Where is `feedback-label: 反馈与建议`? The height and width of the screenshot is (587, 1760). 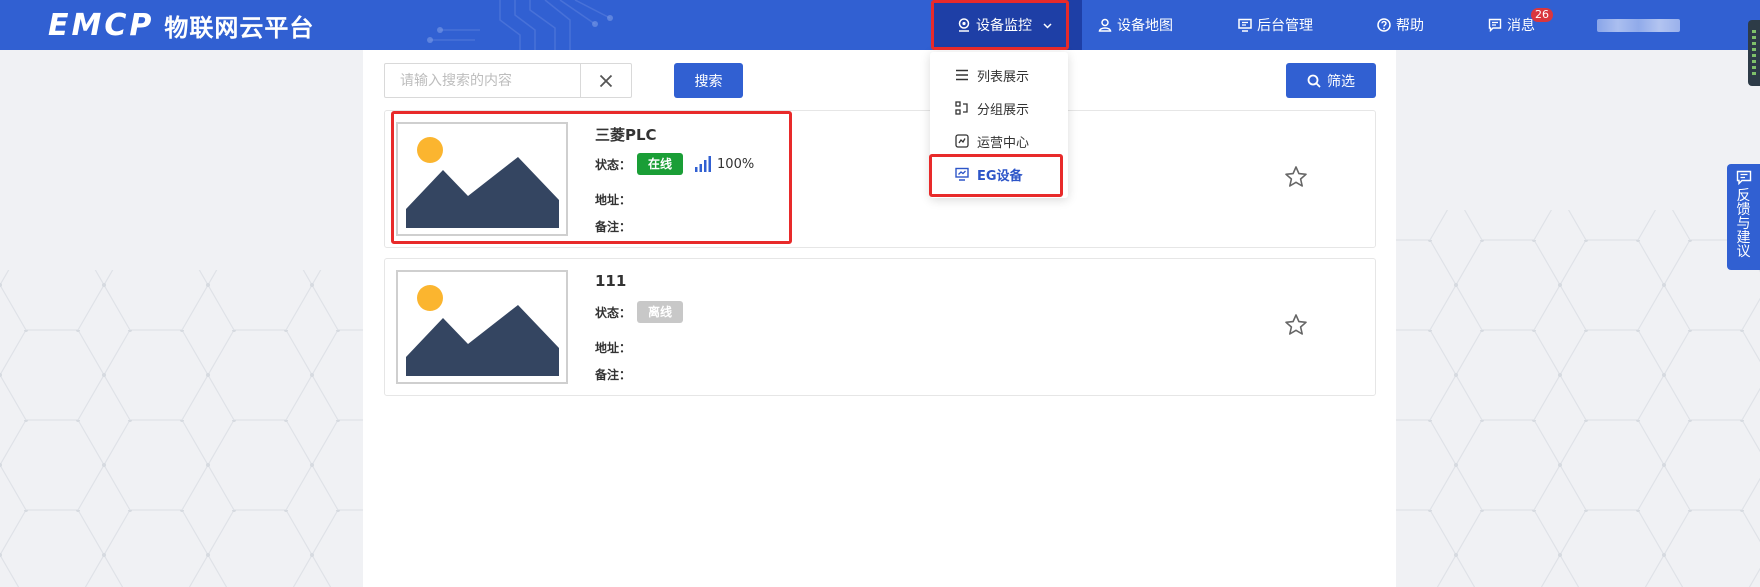
feedback-label: 反馈与建议 is located at coordinates (1743, 224).